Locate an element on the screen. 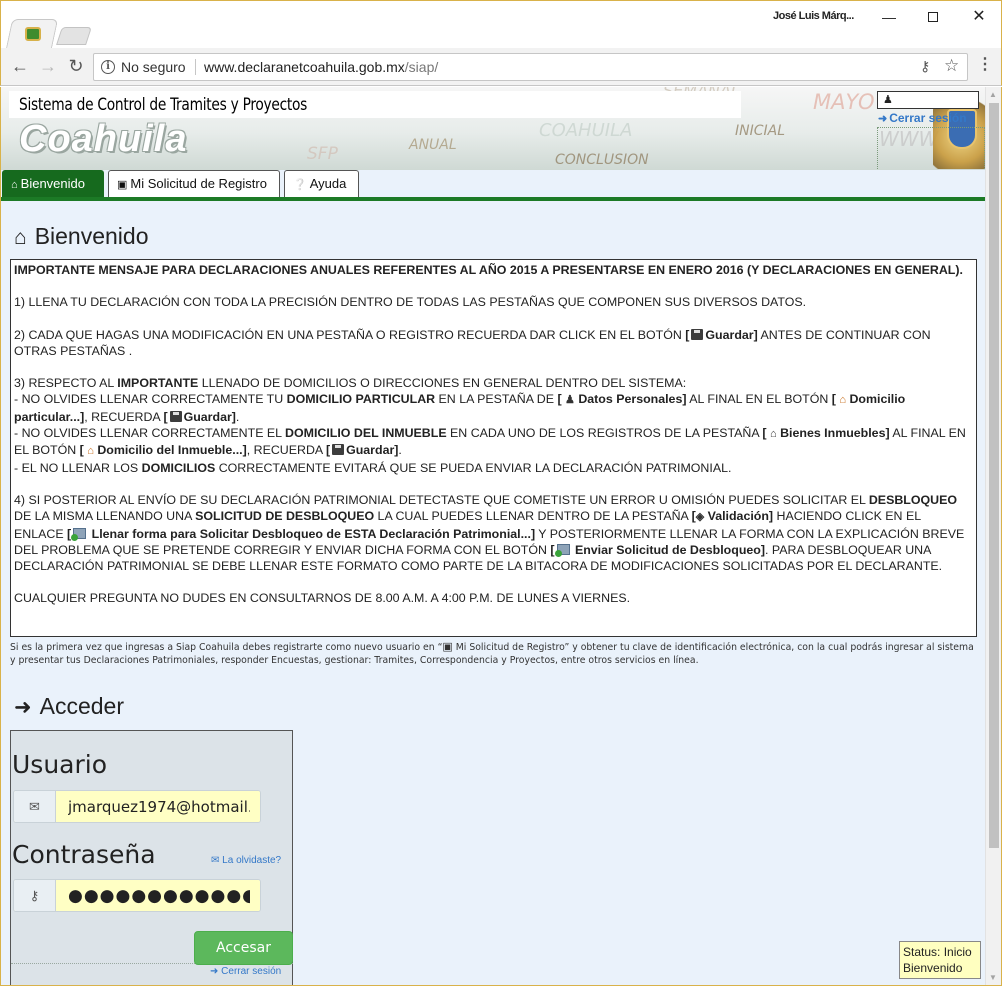  tab-mi-solicitud-de-registro: ▣ Mi Solicitud de Registro is located at coordinates (194, 183).